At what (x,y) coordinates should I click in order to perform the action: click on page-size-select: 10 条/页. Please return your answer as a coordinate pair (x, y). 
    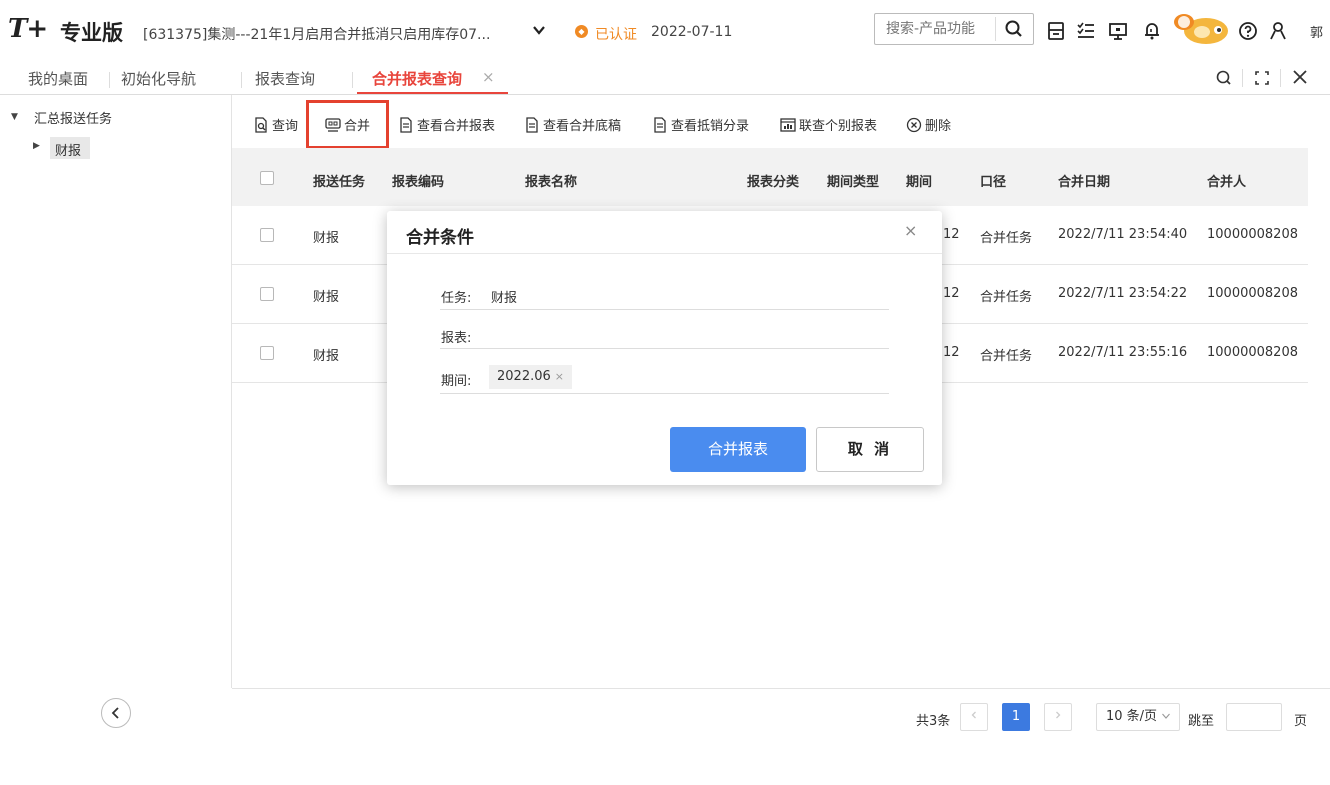
    Looking at the image, I should click on (1138, 717).